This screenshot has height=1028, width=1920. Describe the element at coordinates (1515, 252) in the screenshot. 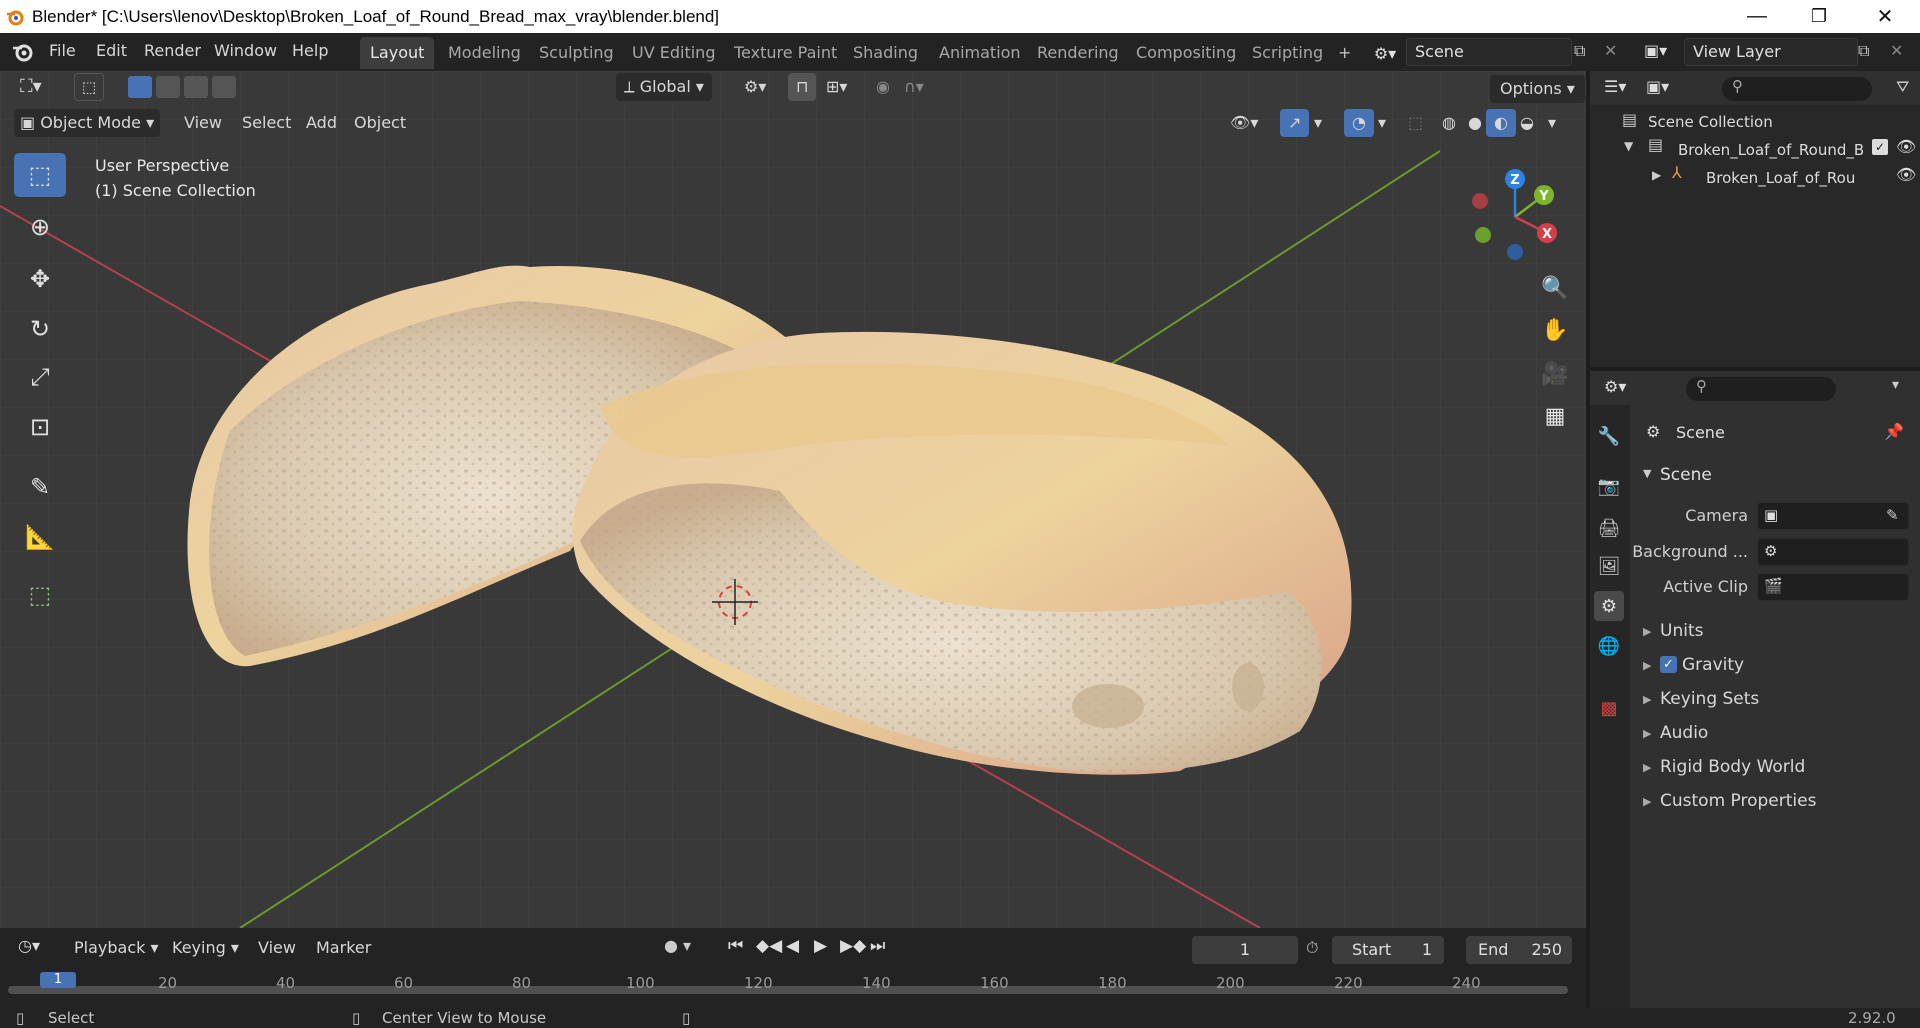

I see `gizmo-neg-z-icon` at that location.